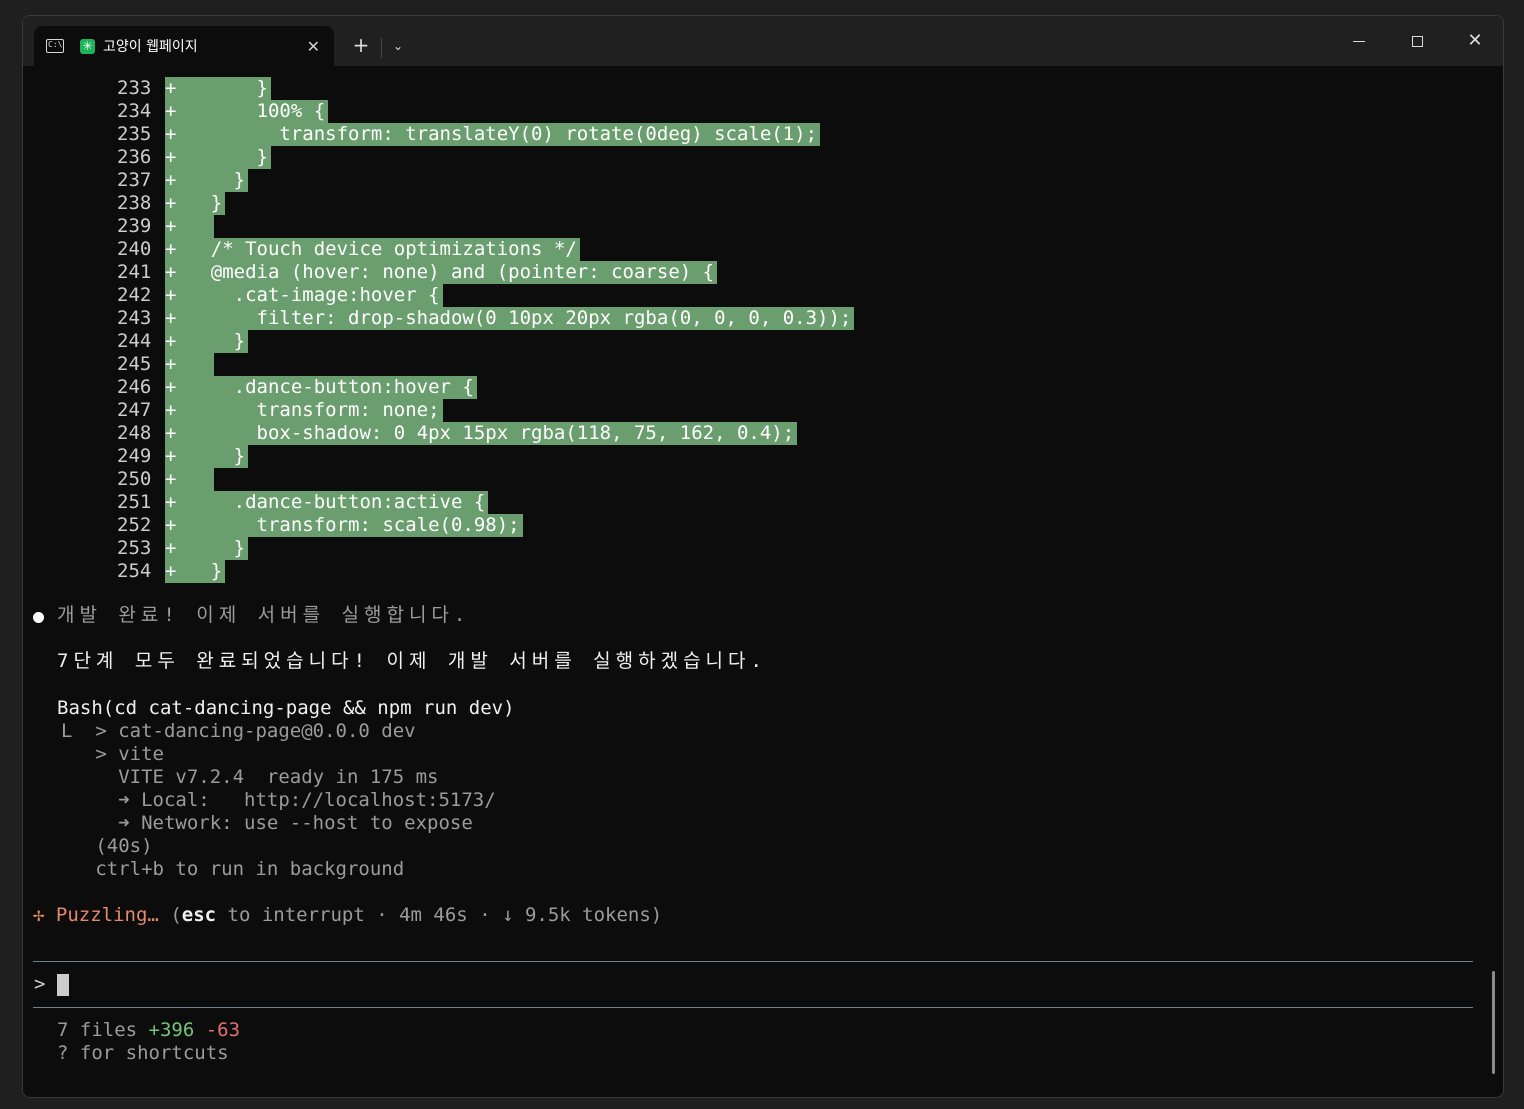  Describe the element at coordinates (439, 915) in the screenshot. I see `spinner-detail: to interrupt · 4m 46s · ↓ 9.5k tokens)` at that location.